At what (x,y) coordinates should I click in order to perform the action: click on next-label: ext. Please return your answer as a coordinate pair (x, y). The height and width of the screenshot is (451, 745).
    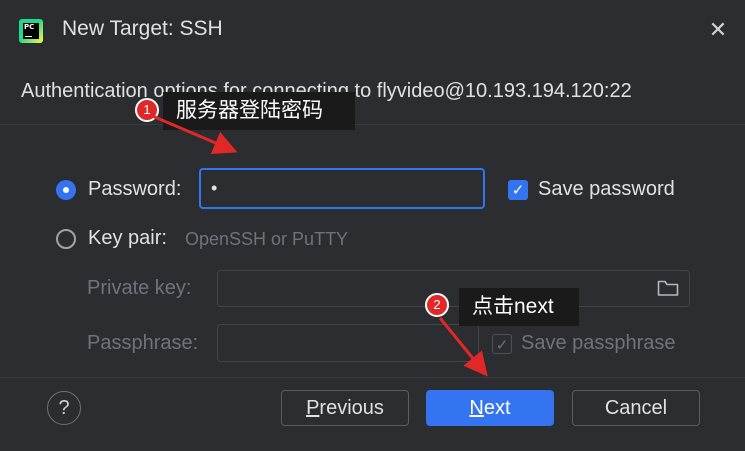
    Looking at the image, I should click on (497, 408).